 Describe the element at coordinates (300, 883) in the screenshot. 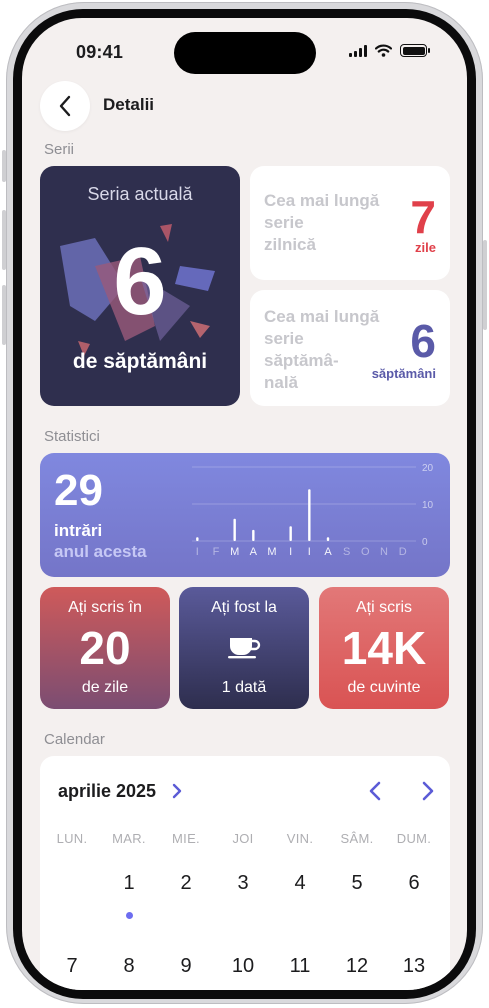

I see `calendar-day: 4` at that location.